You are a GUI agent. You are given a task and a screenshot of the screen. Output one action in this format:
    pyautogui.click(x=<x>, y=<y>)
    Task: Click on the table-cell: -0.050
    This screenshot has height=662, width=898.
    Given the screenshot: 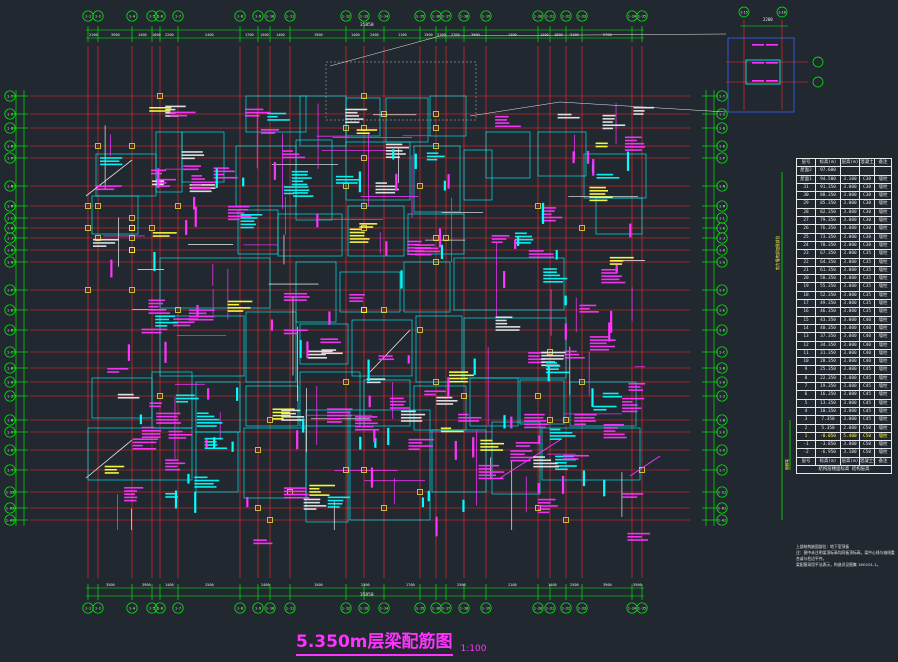 What is the action you would take?
    pyautogui.click(x=828, y=436)
    